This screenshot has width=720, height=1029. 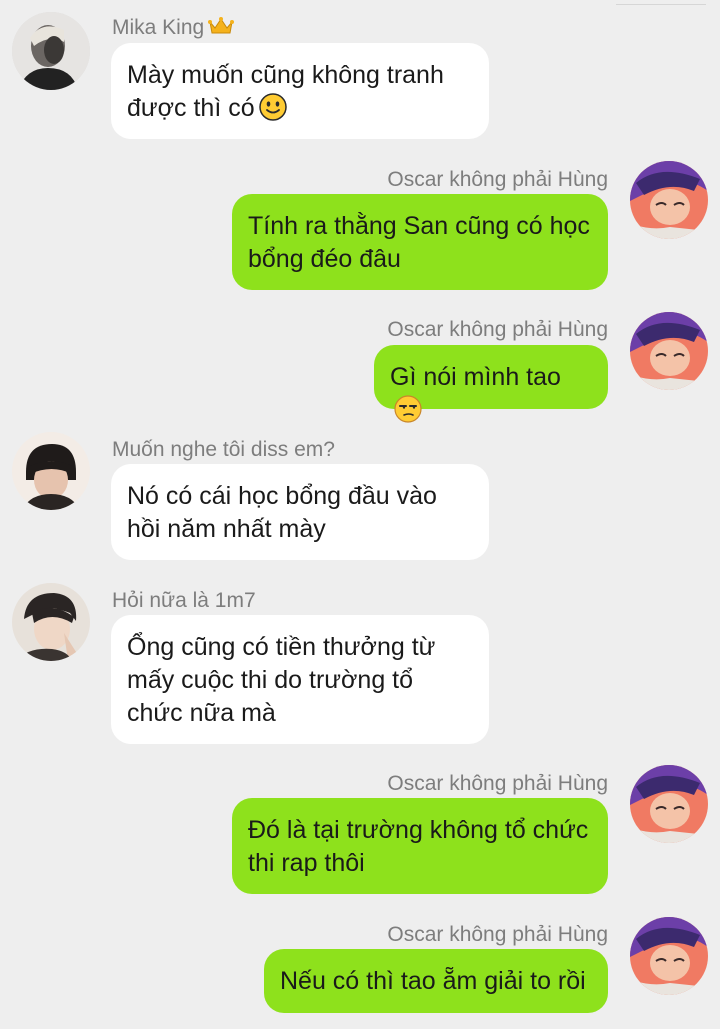 What do you see at coordinates (270, 680) in the screenshot?
I see `message-line: mấy cuộc thi do trường tổ` at bounding box center [270, 680].